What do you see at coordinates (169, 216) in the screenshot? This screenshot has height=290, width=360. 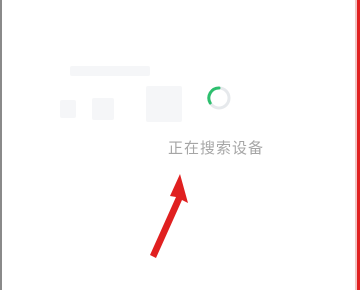 I see `red-arrow-icon` at bounding box center [169, 216].